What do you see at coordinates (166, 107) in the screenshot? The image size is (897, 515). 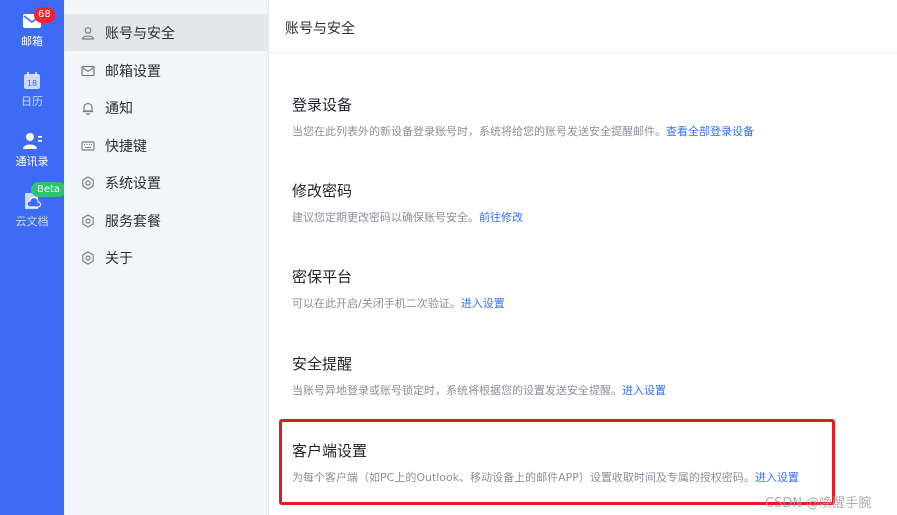 I see `sidebar-item-notifications: 通知` at bounding box center [166, 107].